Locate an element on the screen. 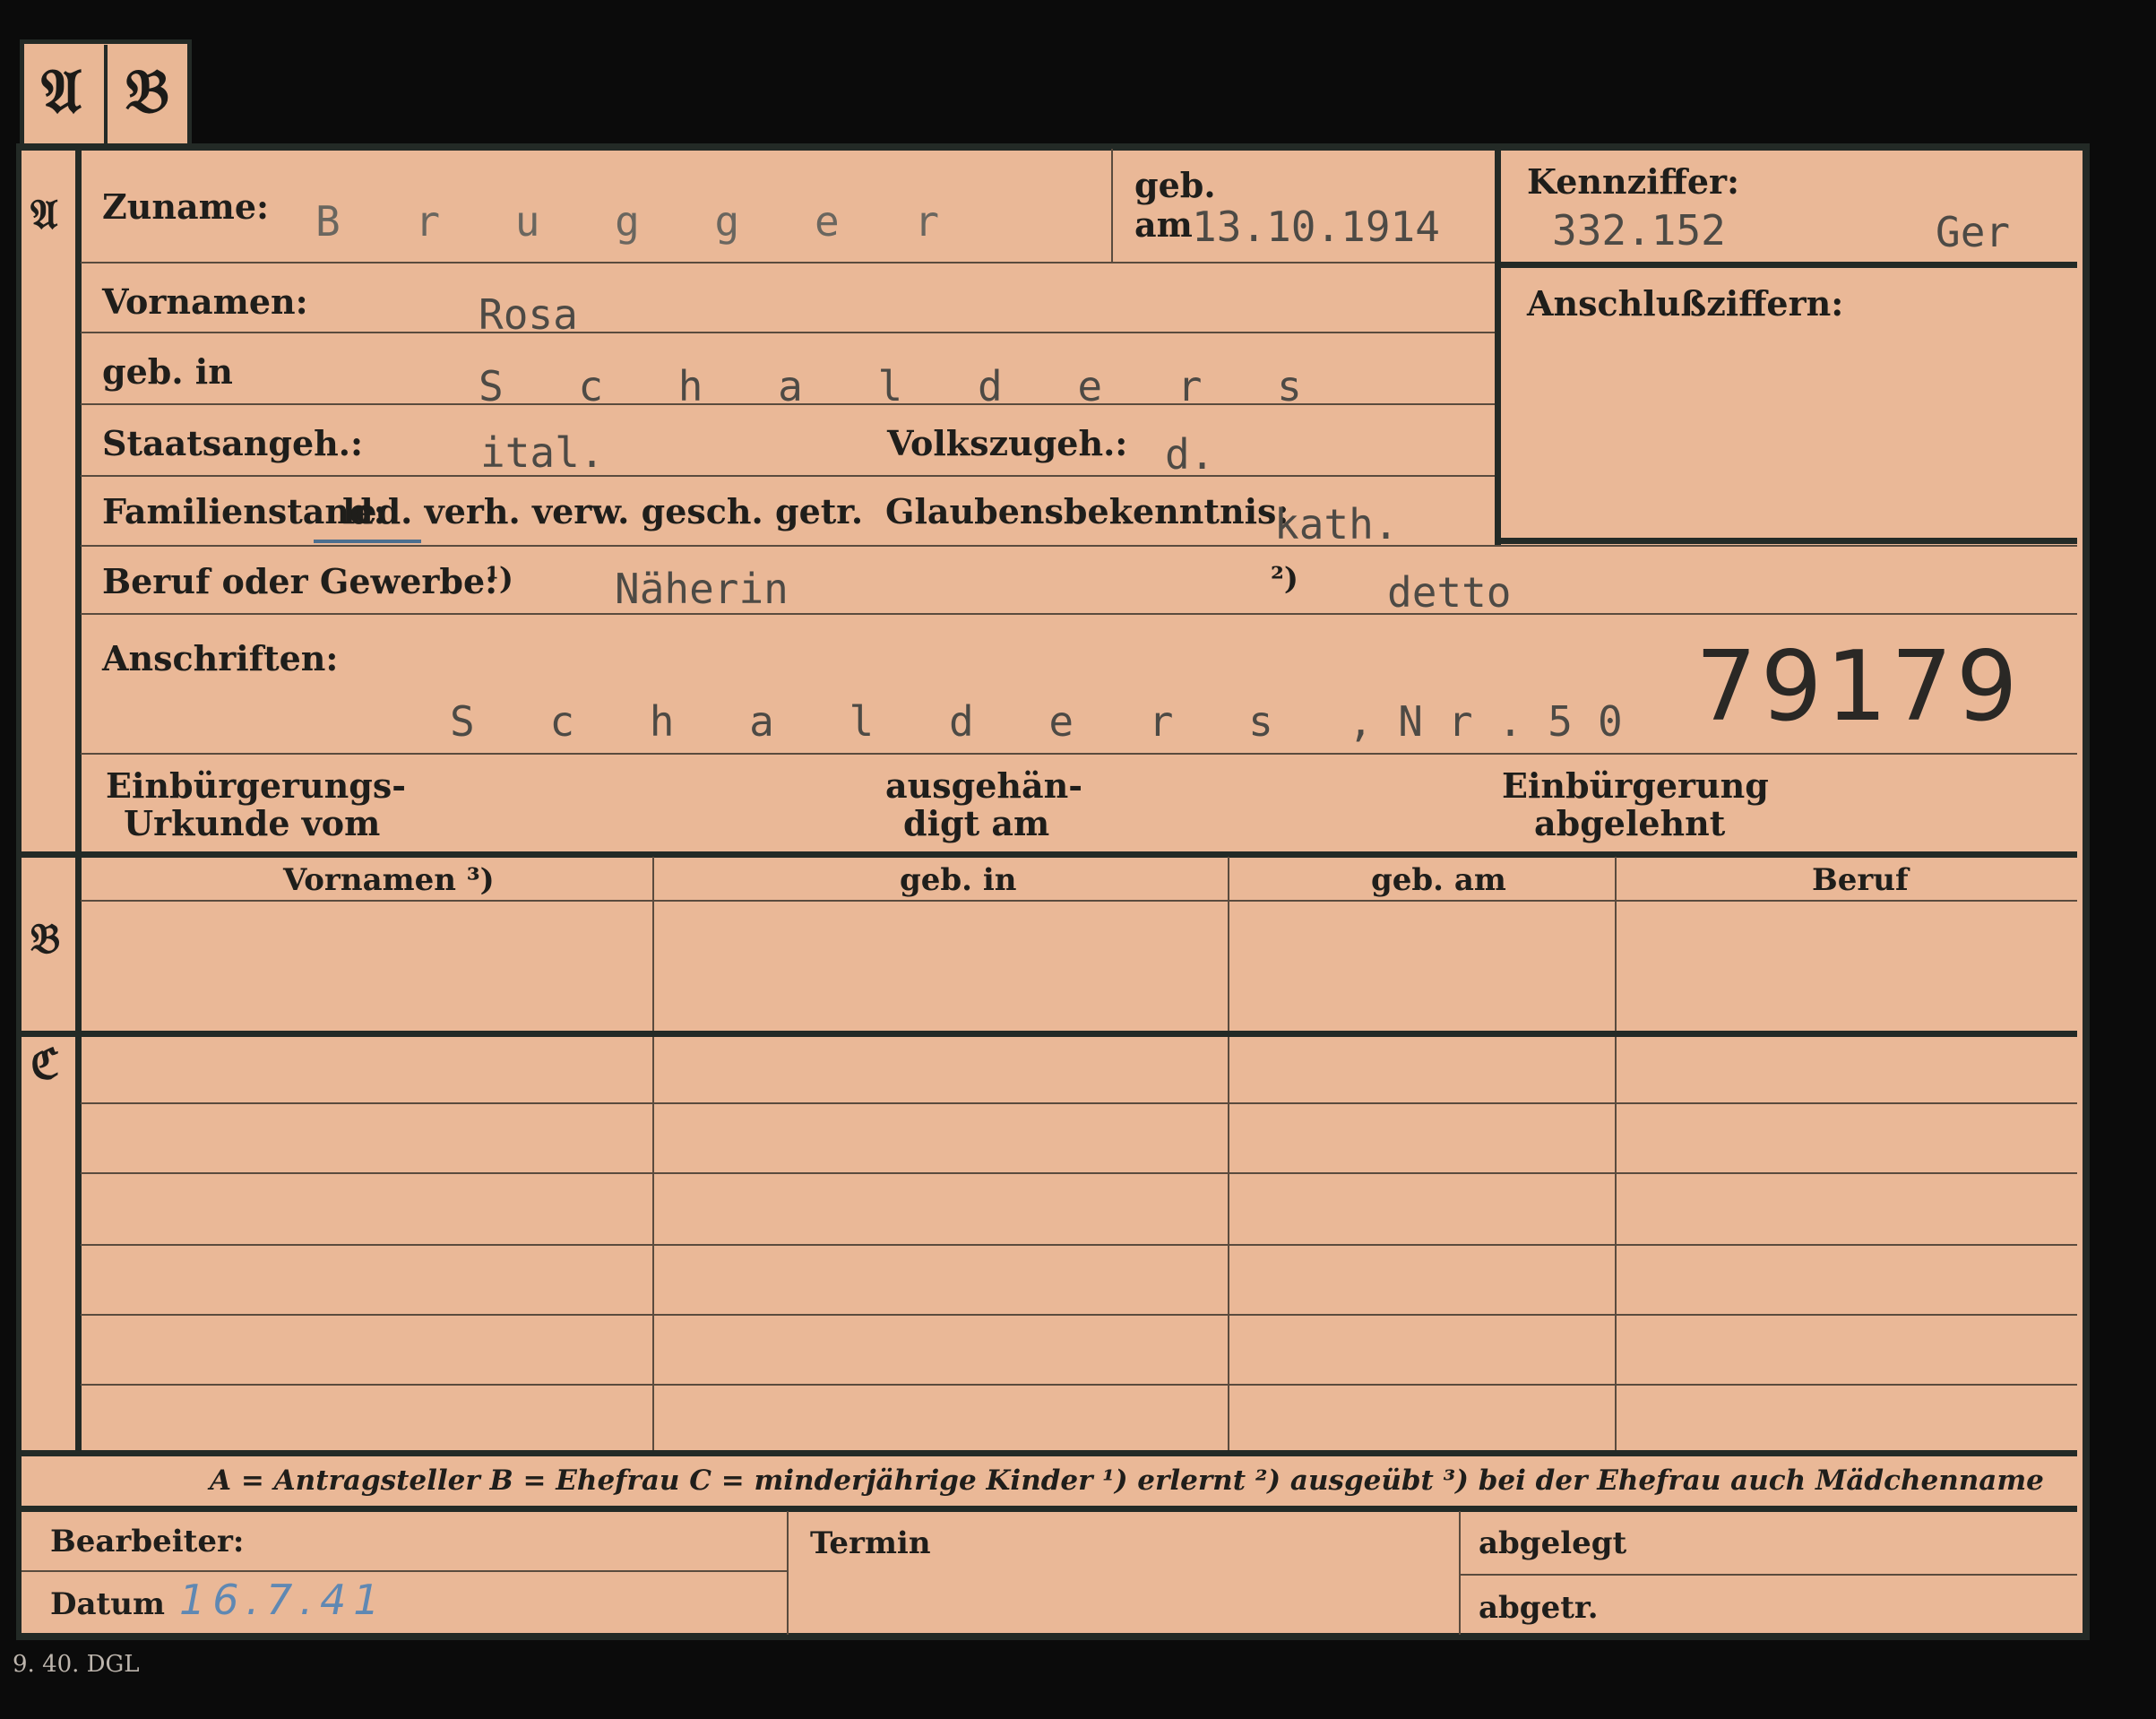 This screenshot has width=2156, height=1719. filed-label: abgelegt is located at coordinates (1553, 1543).